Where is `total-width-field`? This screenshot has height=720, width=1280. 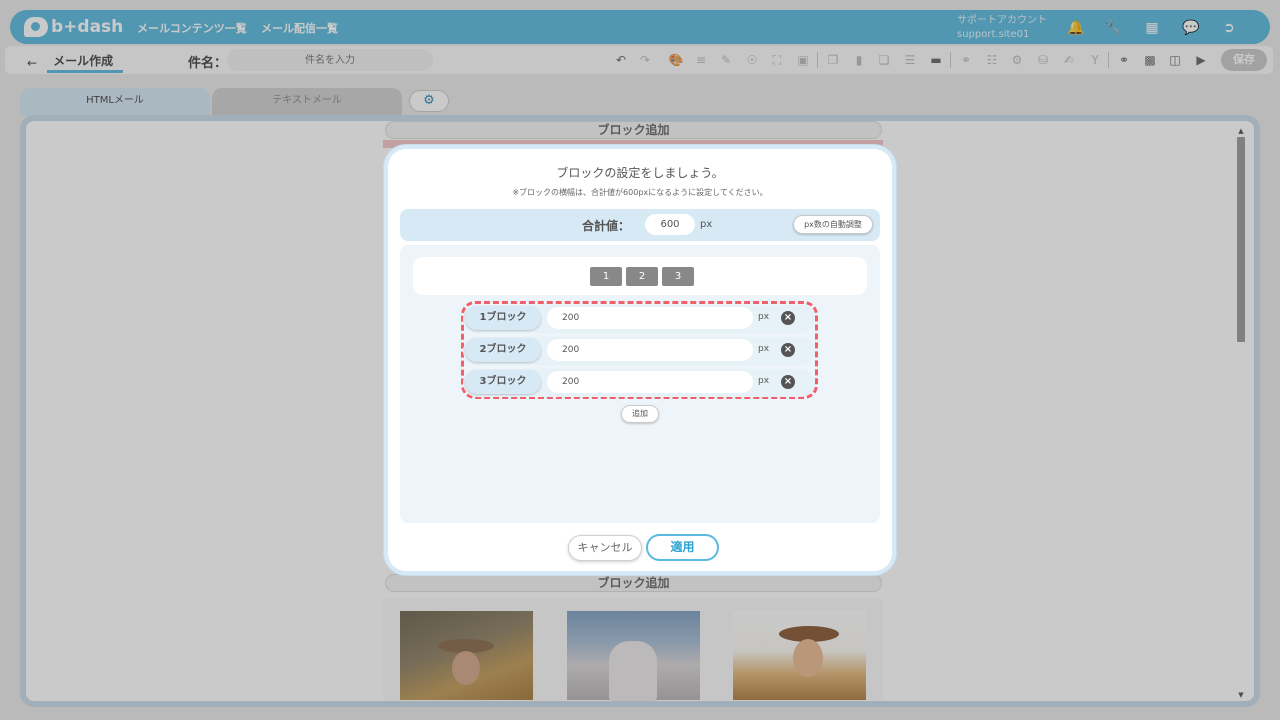 total-width-field is located at coordinates (670, 224).